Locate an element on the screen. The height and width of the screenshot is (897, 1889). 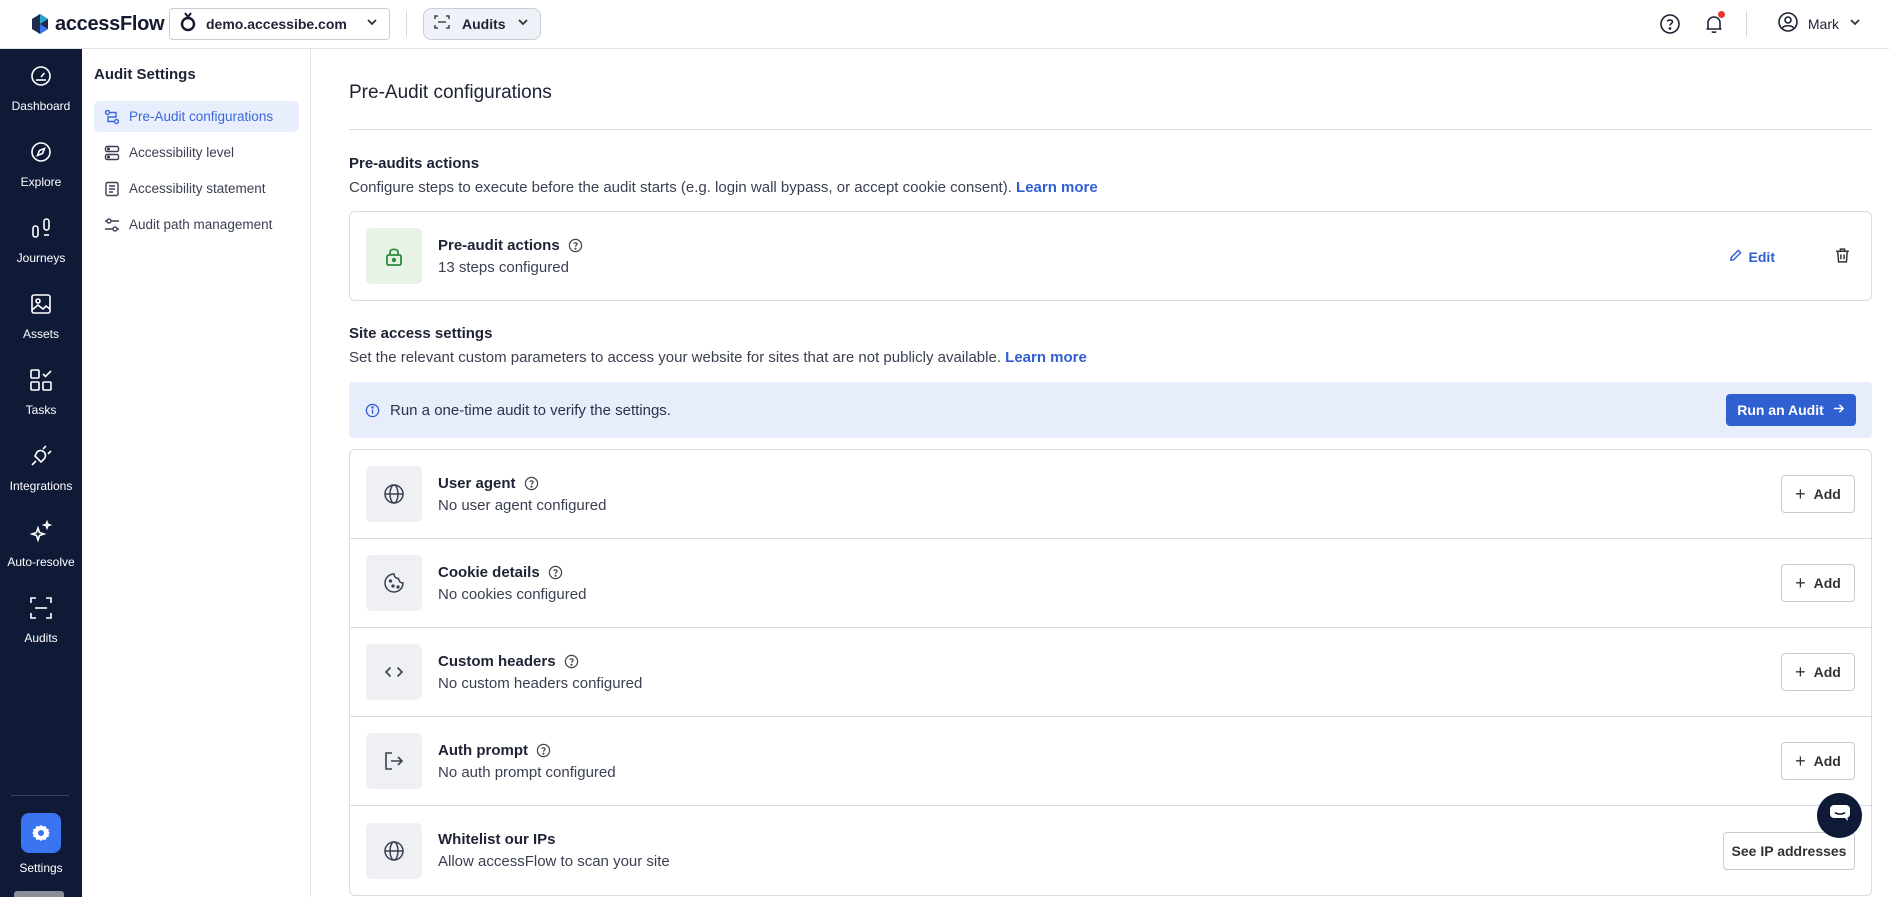
row-title-text: Whitelist our IPs is located at coordinates (497, 839).